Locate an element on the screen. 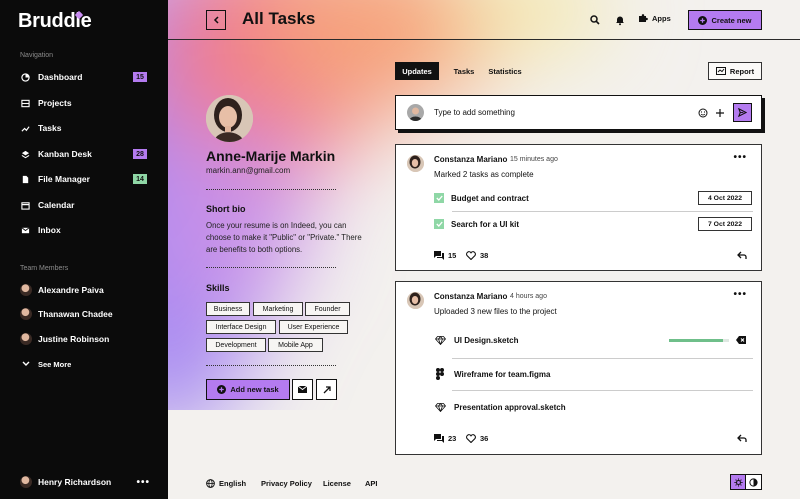 This screenshot has height=499, width=800. activity-message: Marked 2 tasks as complete is located at coordinates (484, 174).